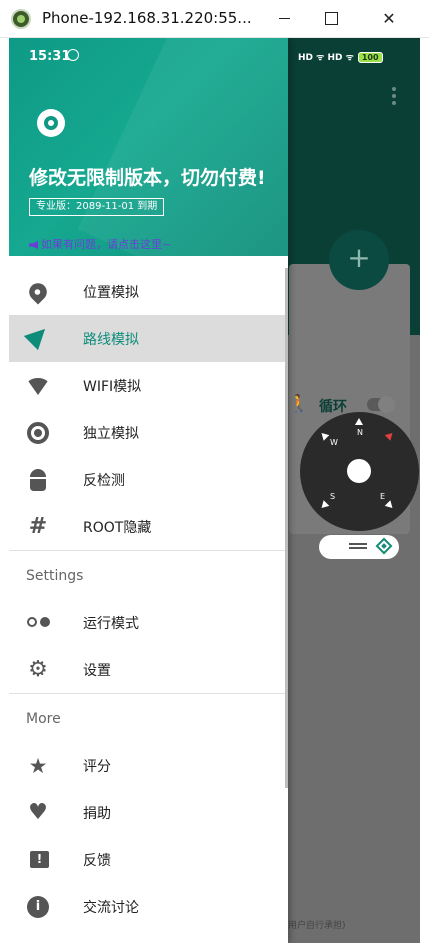  What do you see at coordinates (148, 575) in the screenshot?
I see `settings-section-header: Settings` at bounding box center [148, 575].